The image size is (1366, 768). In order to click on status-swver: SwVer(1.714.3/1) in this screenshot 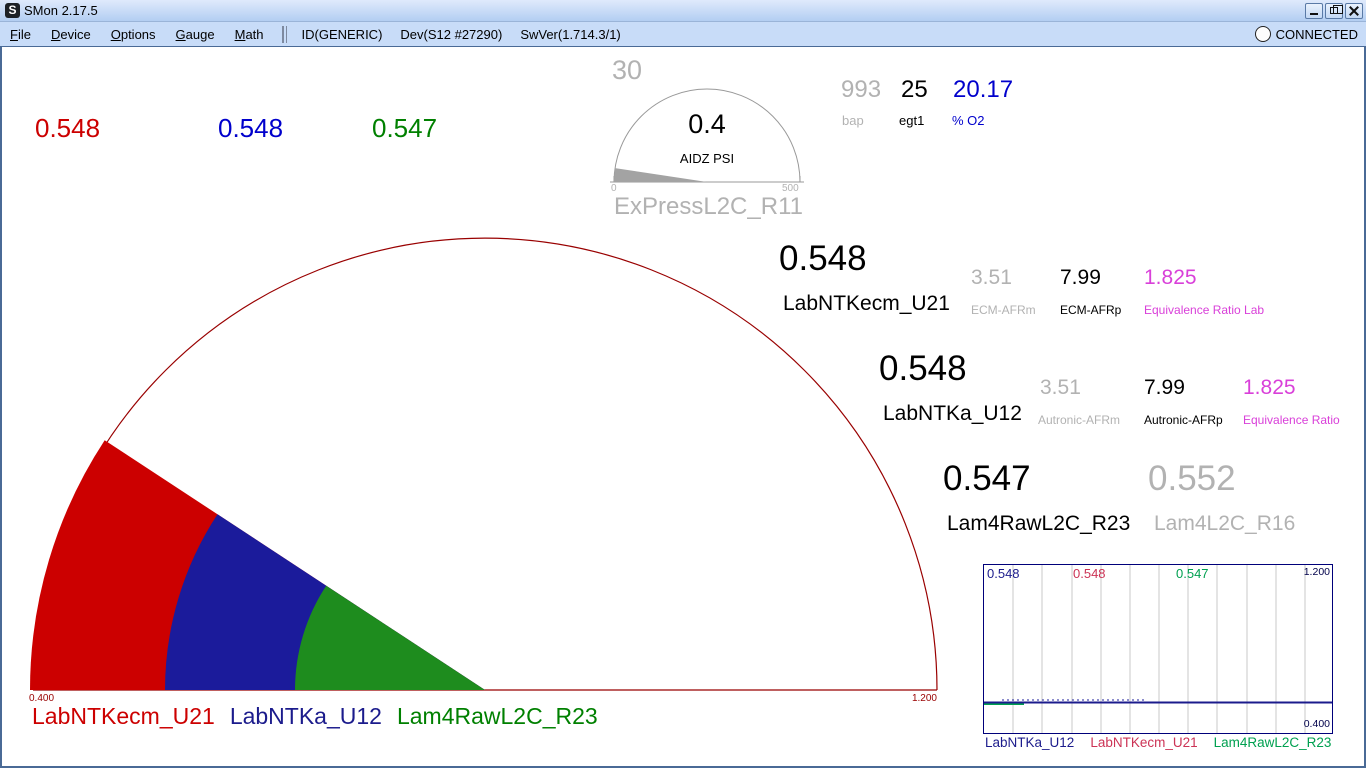, I will do `click(570, 34)`.